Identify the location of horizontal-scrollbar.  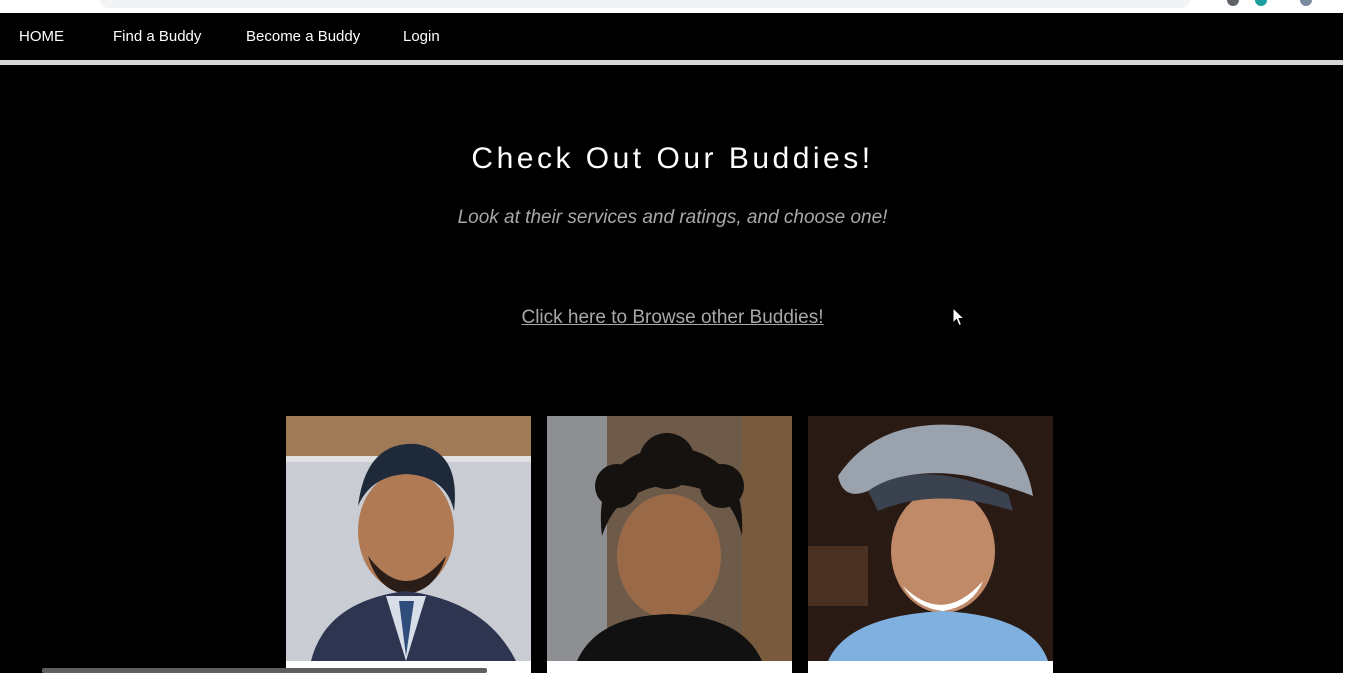
(264, 670).